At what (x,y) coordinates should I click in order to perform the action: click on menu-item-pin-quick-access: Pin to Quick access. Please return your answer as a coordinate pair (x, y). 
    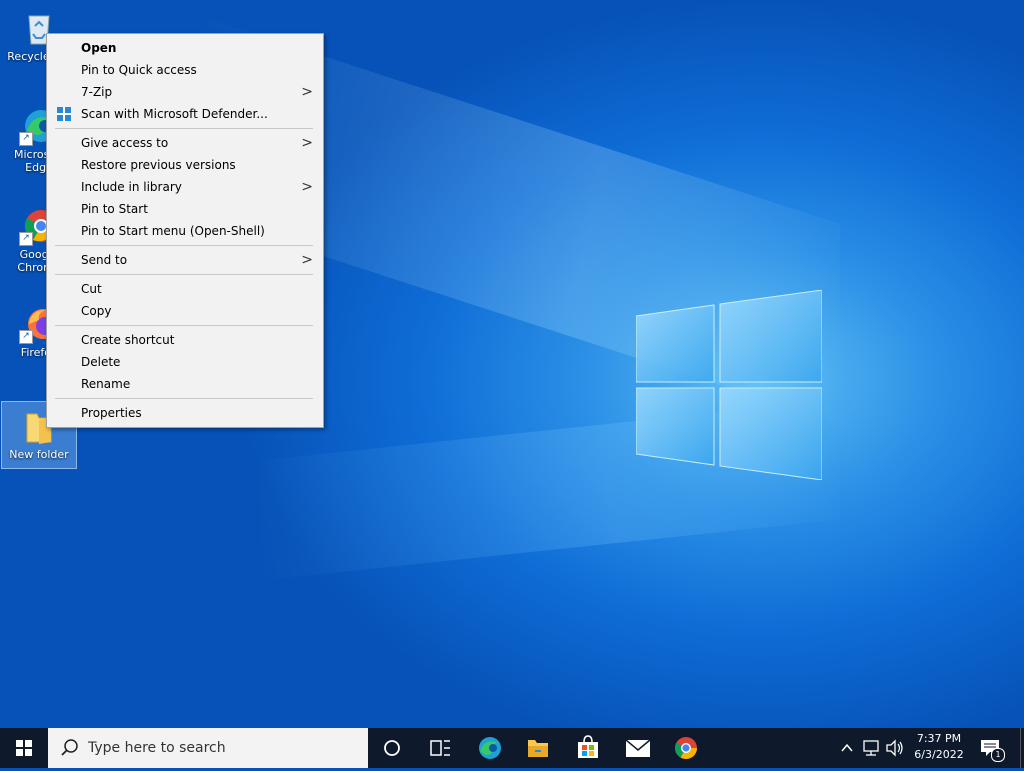
    Looking at the image, I should click on (185, 70).